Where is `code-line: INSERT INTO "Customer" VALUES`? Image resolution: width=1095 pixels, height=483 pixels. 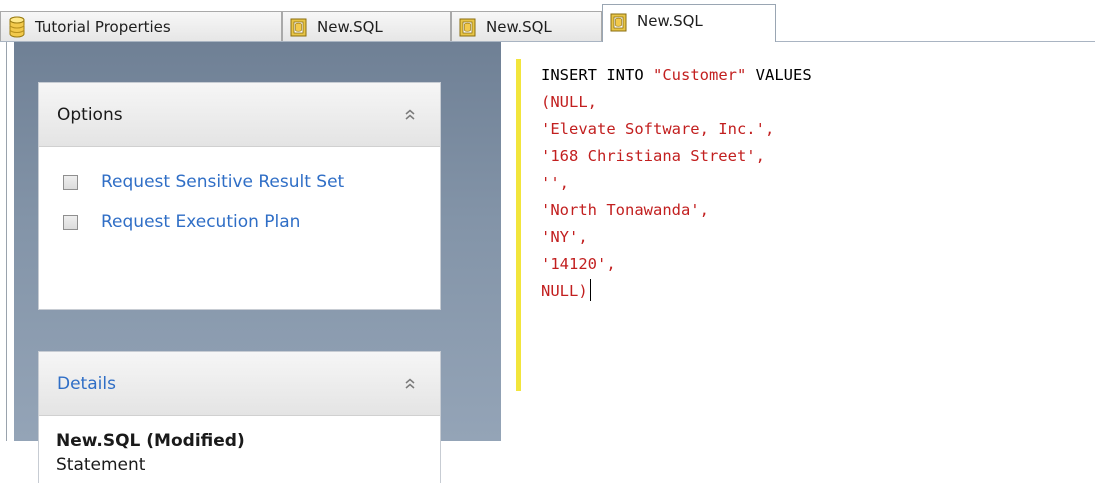
code-line: INSERT INTO "Customer" VALUES is located at coordinates (676, 75).